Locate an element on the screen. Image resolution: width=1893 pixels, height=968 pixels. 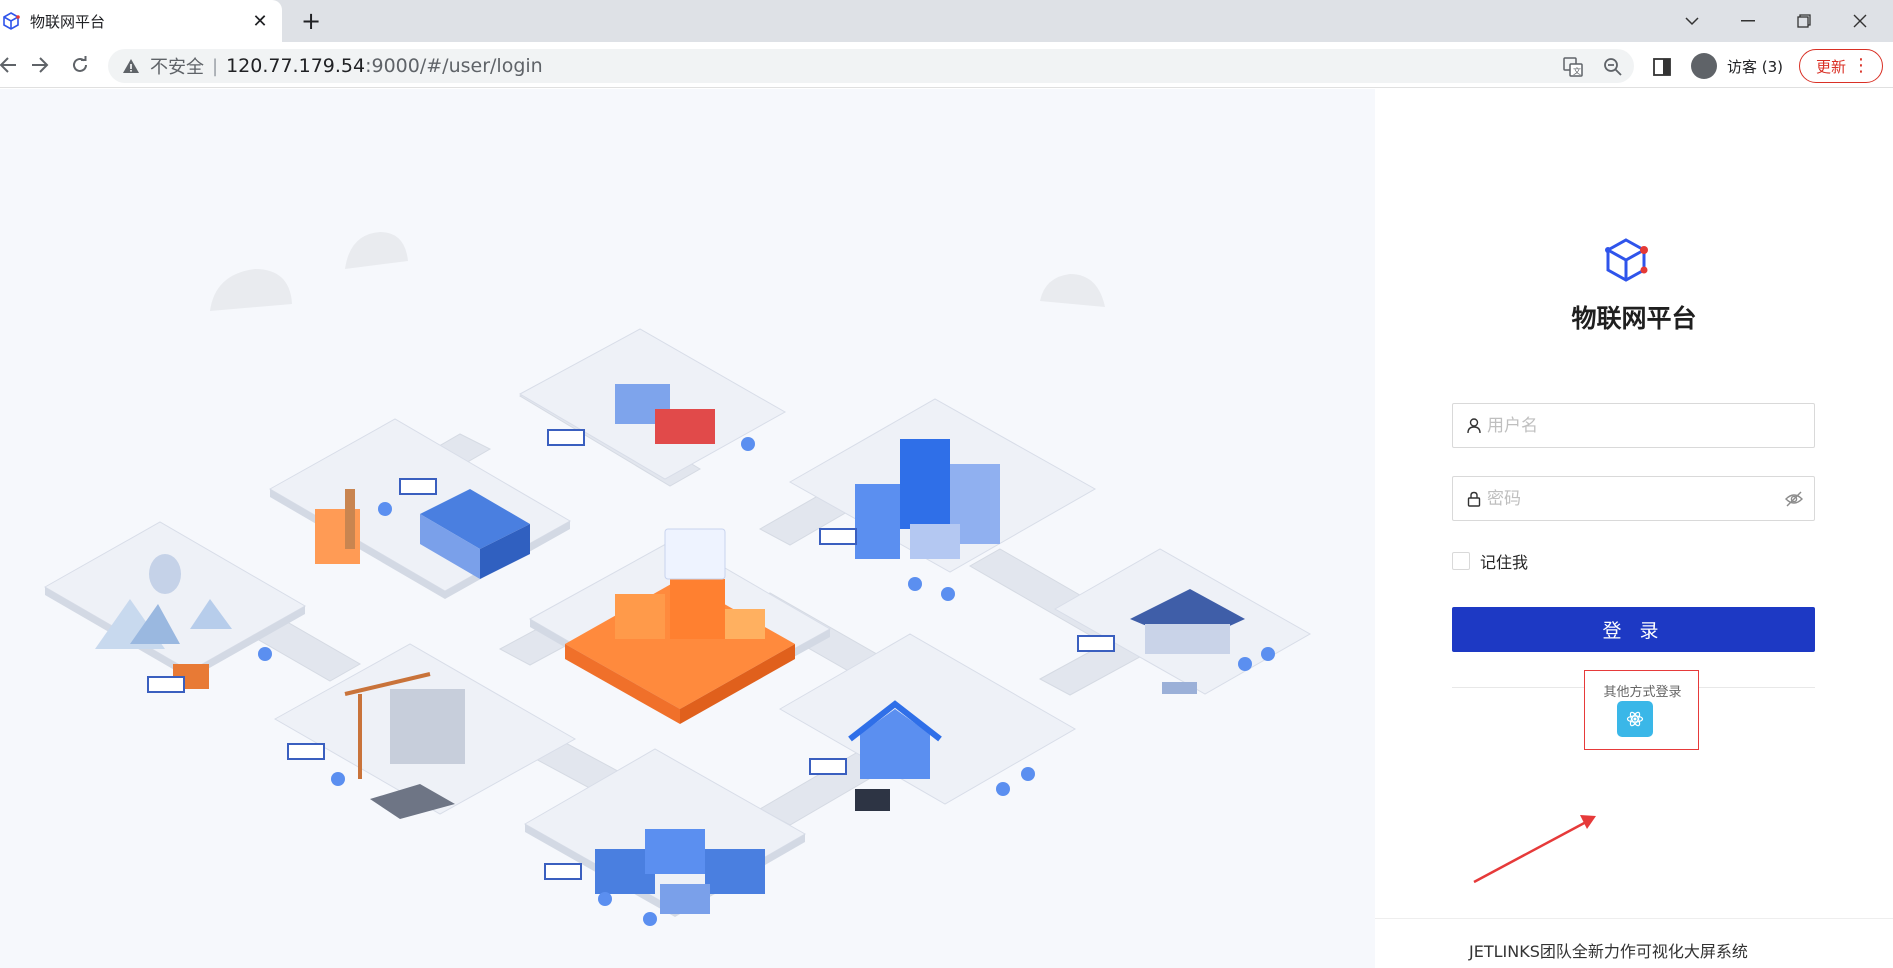
sso-login-button is located at coordinates (1635, 719).